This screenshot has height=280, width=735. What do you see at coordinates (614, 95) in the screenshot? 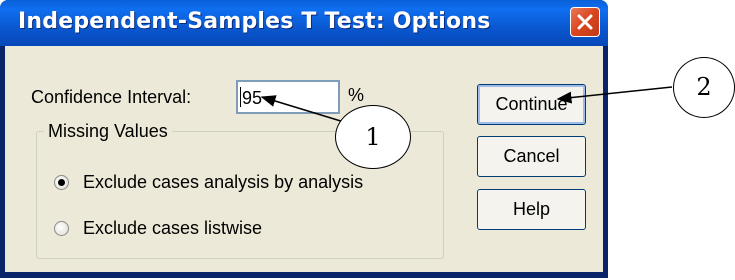
I see `callout-2-arrow` at bounding box center [614, 95].